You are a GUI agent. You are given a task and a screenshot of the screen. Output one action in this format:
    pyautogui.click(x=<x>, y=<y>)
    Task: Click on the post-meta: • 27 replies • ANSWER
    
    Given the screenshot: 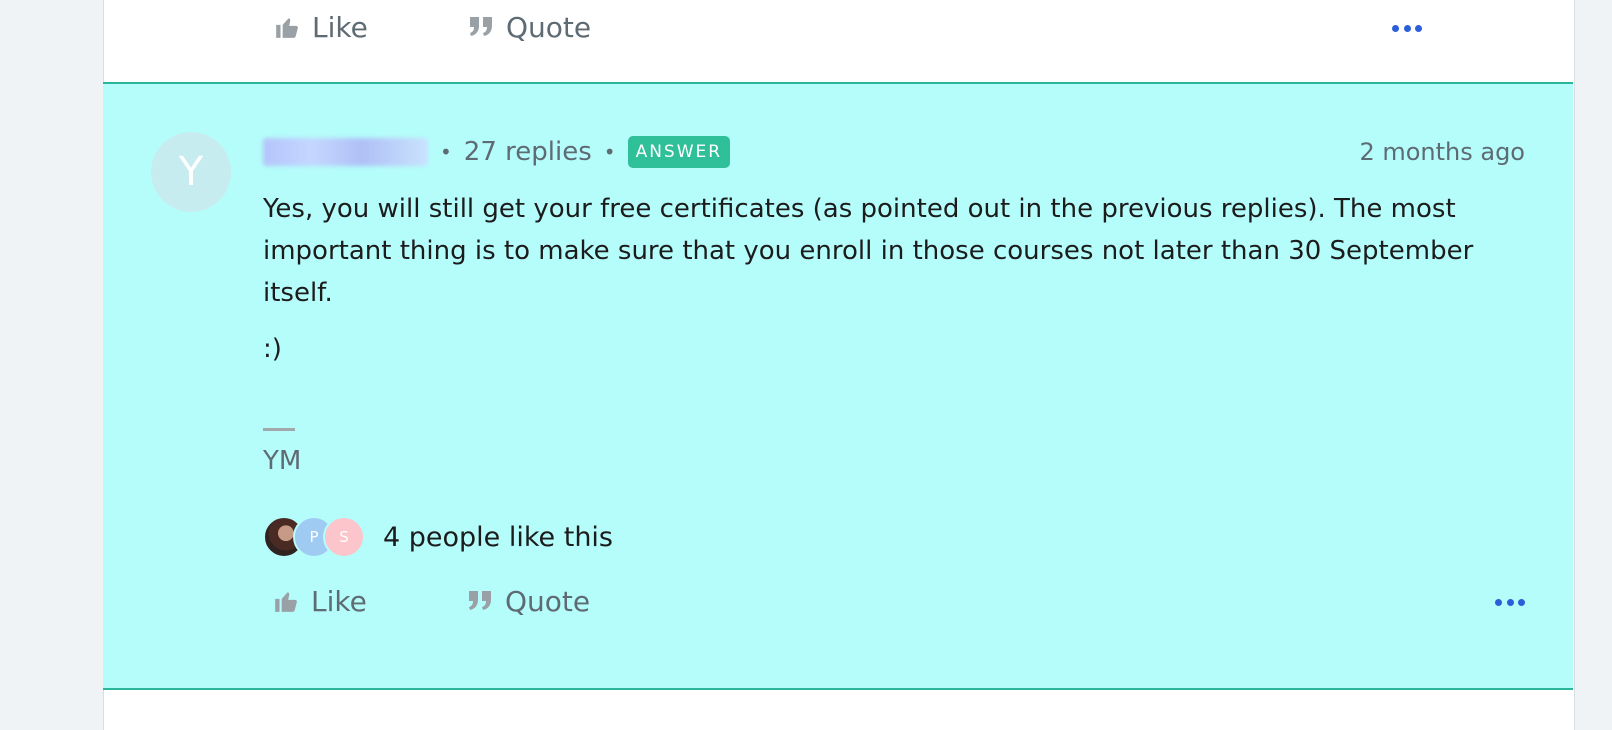 What is the action you would take?
    pyautogui.click(x=497, y=152)
    